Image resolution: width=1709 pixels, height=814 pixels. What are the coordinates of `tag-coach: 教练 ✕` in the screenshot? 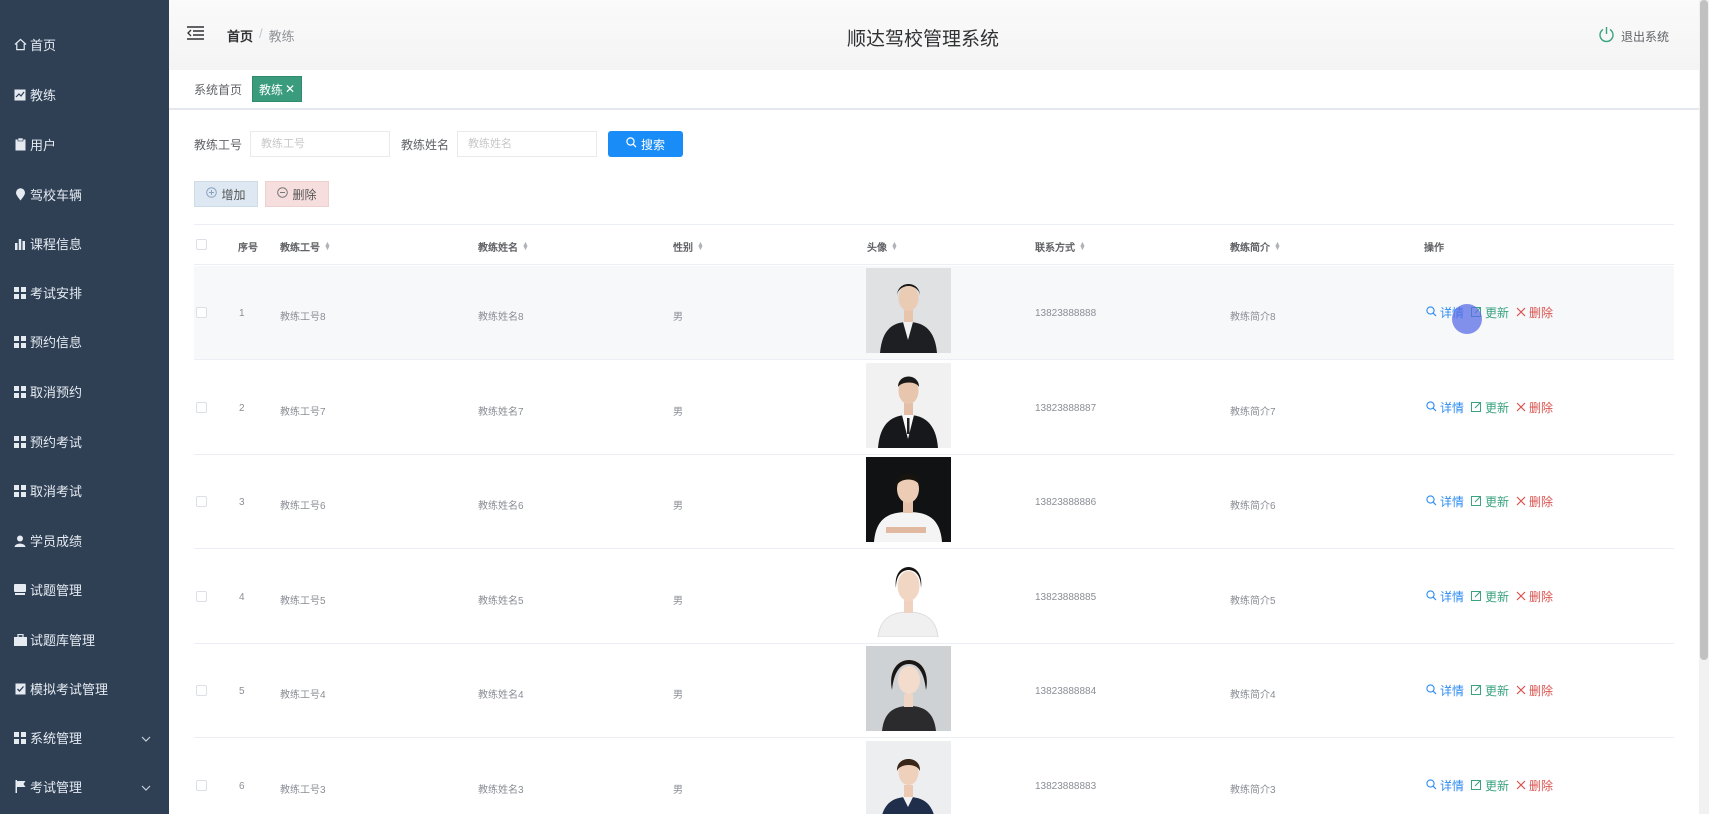 It's located at (277, 89).